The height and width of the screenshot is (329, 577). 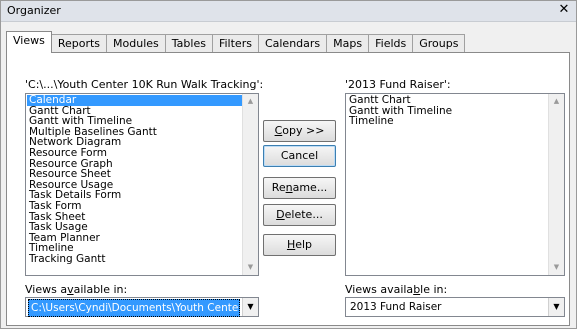 I want to click on left-available-label-pre: Views a, so click(x=46, y=289).